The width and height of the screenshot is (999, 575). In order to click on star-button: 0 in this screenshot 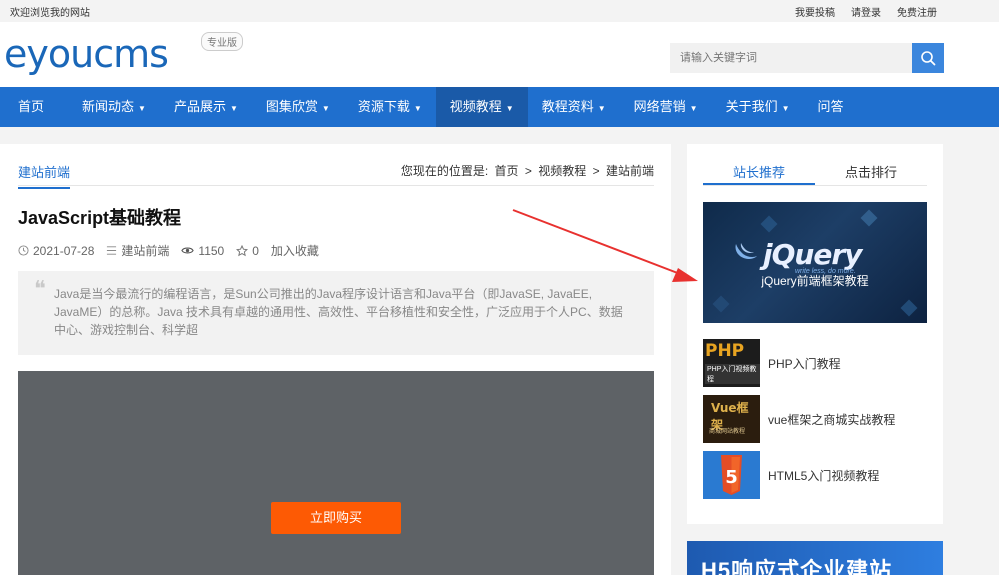, I will do `click(247, 251)`.